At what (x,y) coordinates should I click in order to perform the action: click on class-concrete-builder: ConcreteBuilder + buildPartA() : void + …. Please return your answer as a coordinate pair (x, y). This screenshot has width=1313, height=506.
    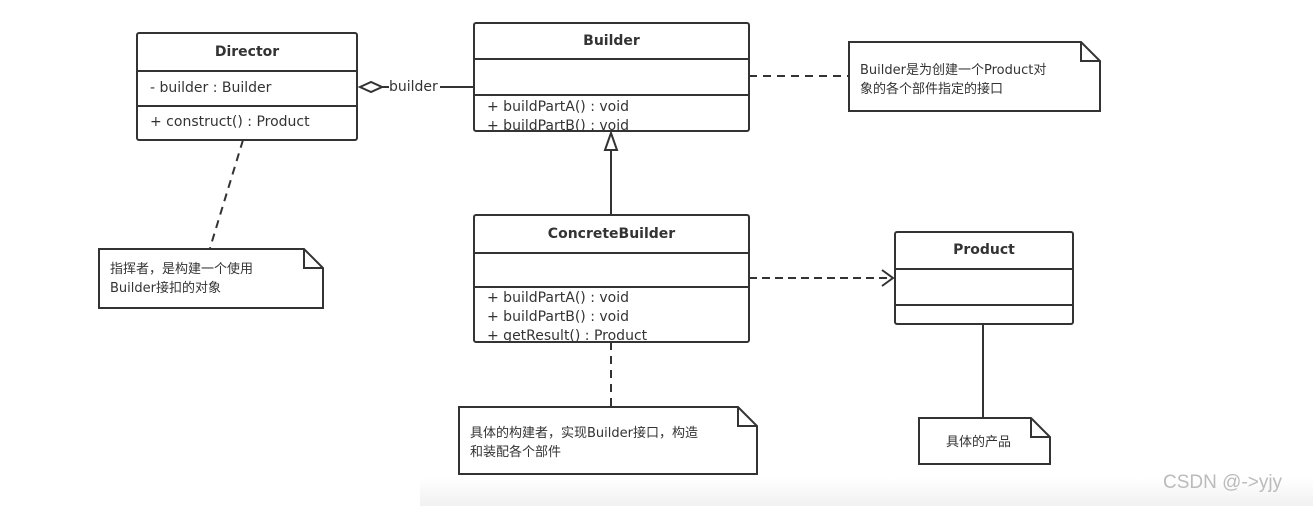
    Looking at the image, I should click on (611, 278).